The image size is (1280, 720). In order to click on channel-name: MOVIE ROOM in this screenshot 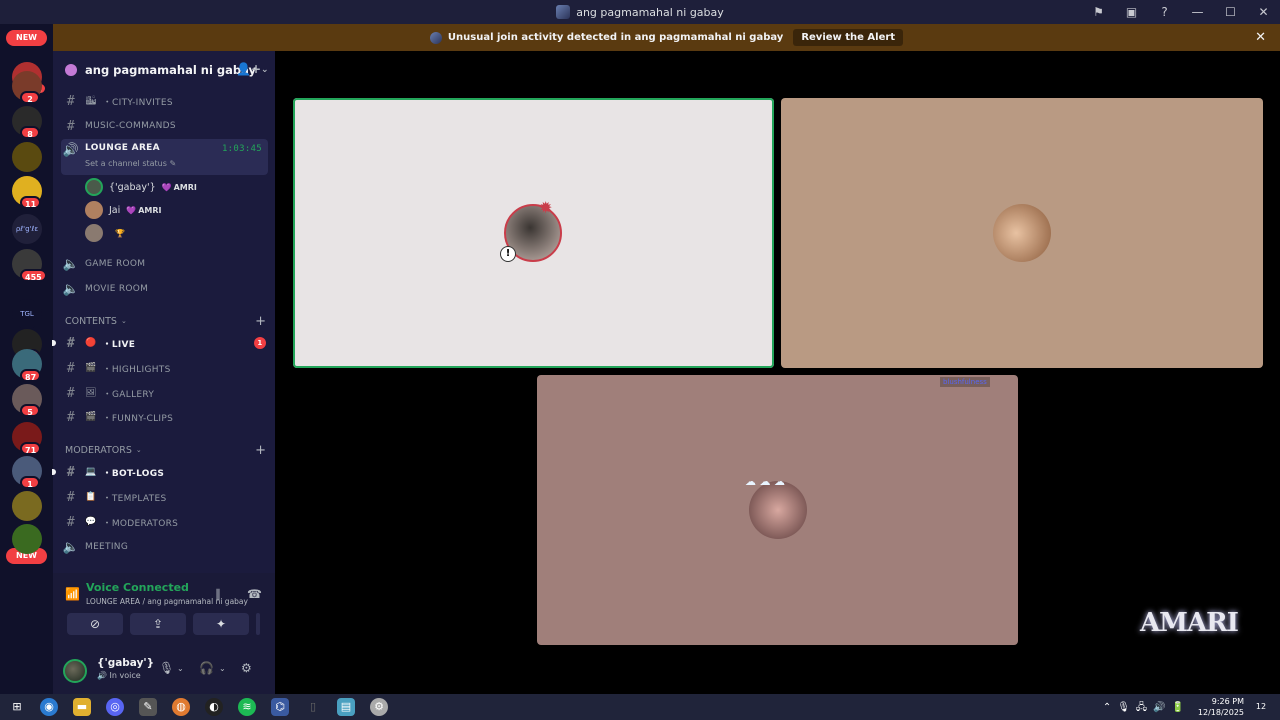, I will do `click(117, 289)`.